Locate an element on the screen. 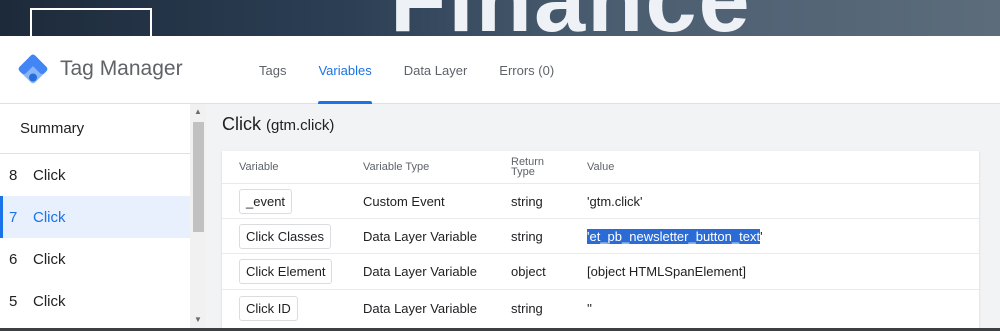 The width and height of the screenshot is (1000, 331). summary-label: Summary is located at coordinates (52, 128).